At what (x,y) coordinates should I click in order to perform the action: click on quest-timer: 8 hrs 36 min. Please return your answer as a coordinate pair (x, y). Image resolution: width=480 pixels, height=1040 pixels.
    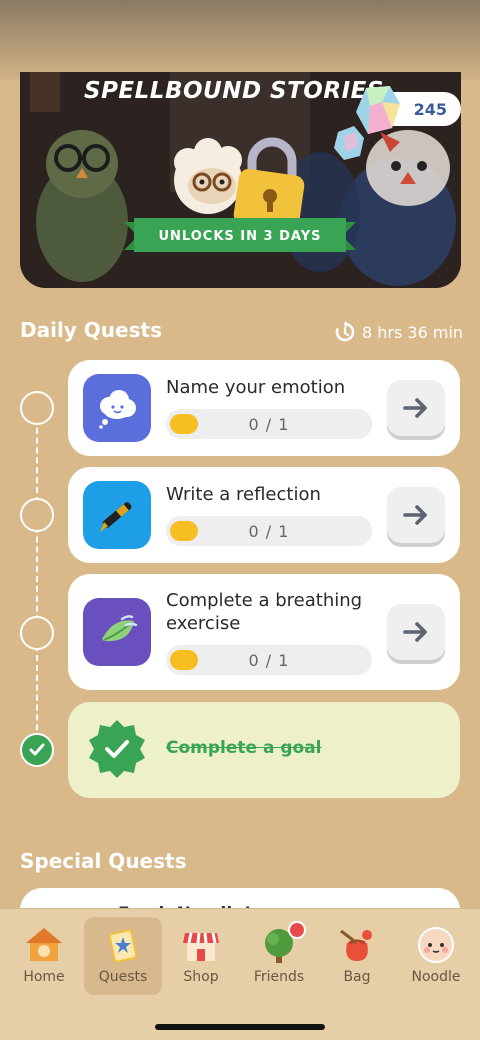
    Looking at the image, I should click on (399, 332).